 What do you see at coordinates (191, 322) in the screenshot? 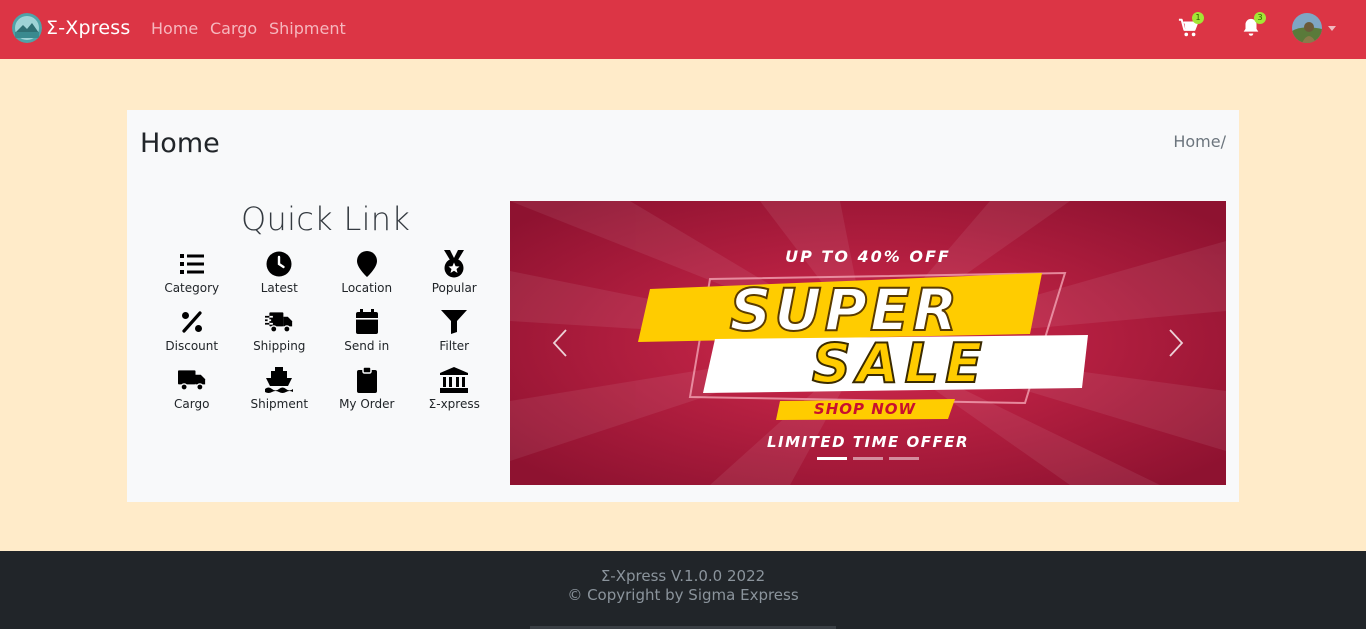
I see `percent-icon` at bounding box center [191, 322].